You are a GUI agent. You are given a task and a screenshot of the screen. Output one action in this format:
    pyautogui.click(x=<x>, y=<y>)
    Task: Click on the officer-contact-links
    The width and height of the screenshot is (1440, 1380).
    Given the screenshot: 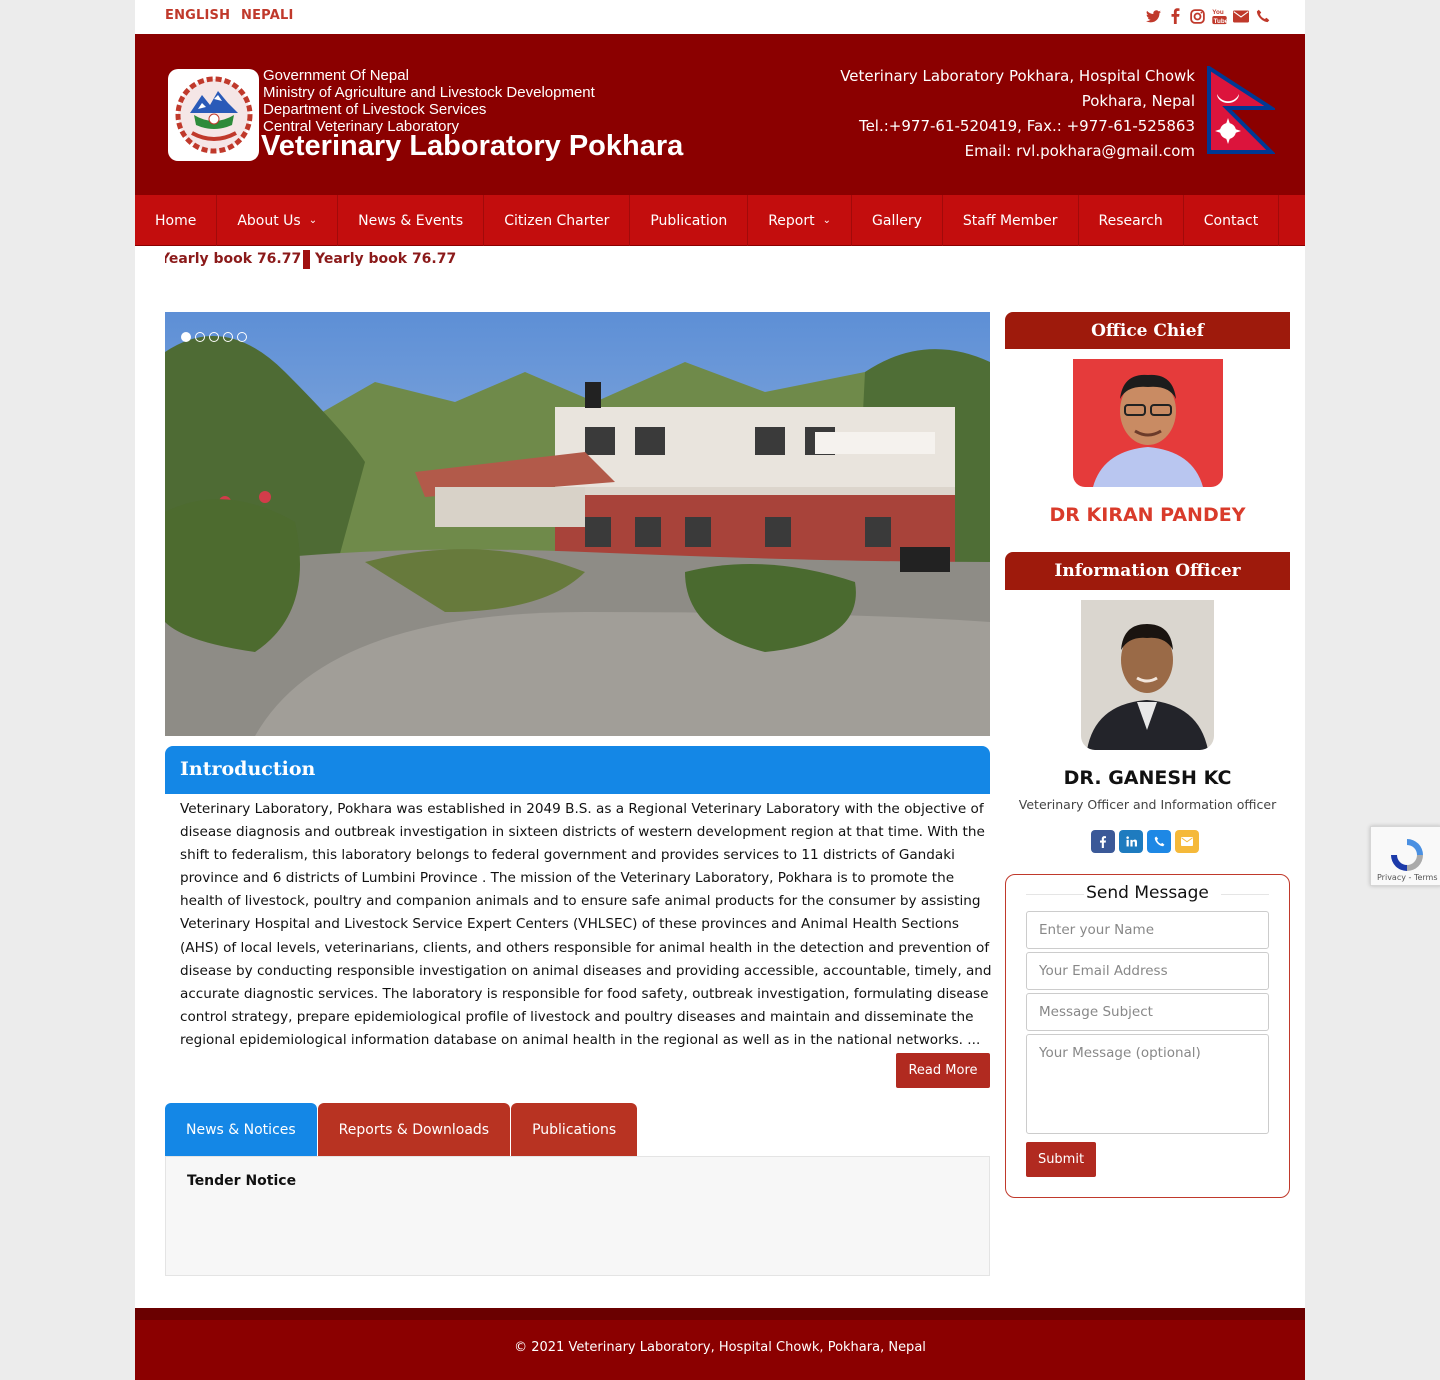 What is the action you would take?
    pyautogui.click(x=1145, y=841)
    